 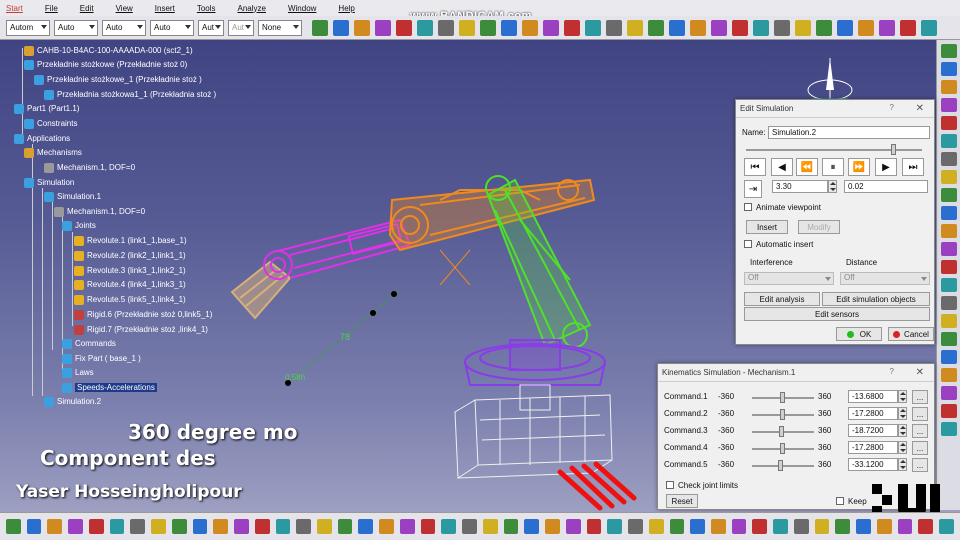 What do you see at coordinates (893, 149) in the screenshot?
I see `timeline-slider-thumb` at bounding box center [893, 149].